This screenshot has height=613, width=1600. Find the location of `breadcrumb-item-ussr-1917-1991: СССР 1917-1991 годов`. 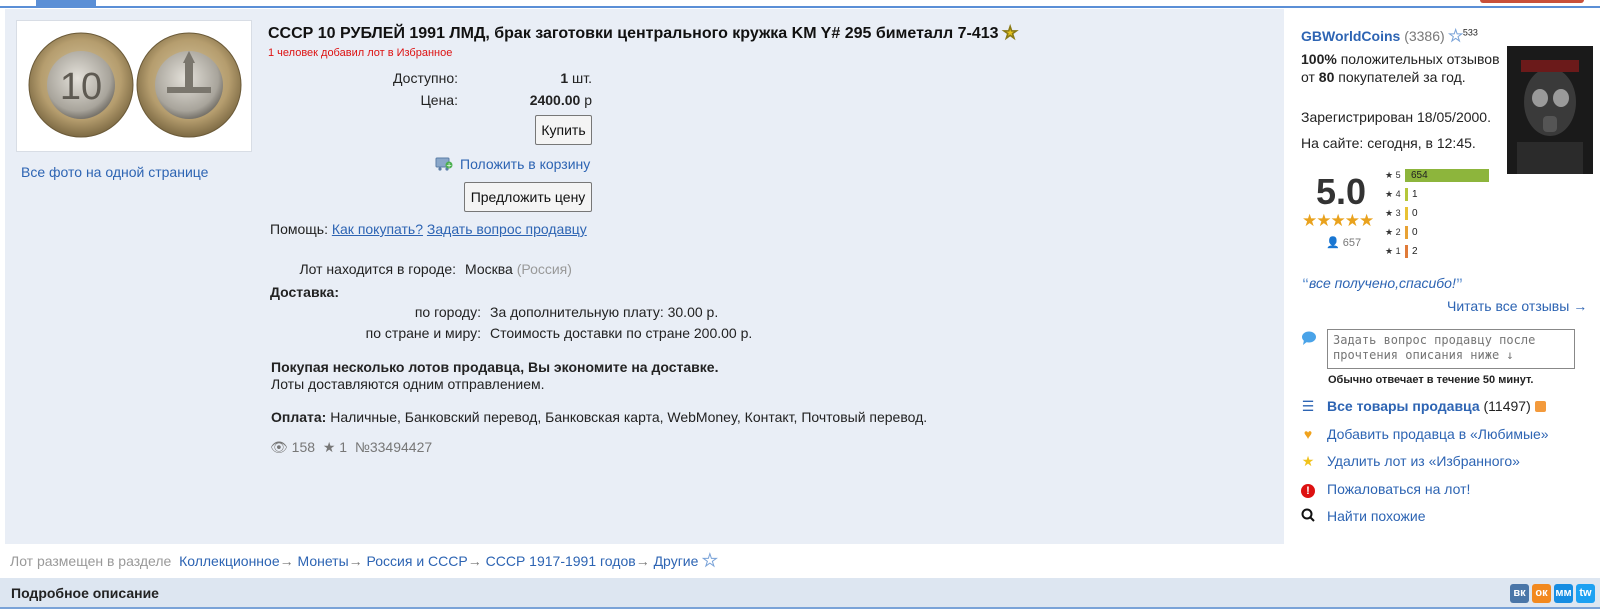

breadcrumb-item-ussr-1917-1991: СССР 1917-1991 годов is located at coordinates (561, 561).